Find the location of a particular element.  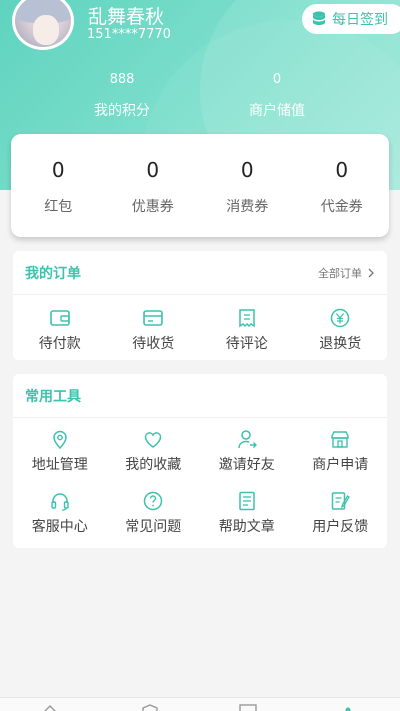

orders-header: 我的订单 全部订单 is located at coordinates (200, 273).